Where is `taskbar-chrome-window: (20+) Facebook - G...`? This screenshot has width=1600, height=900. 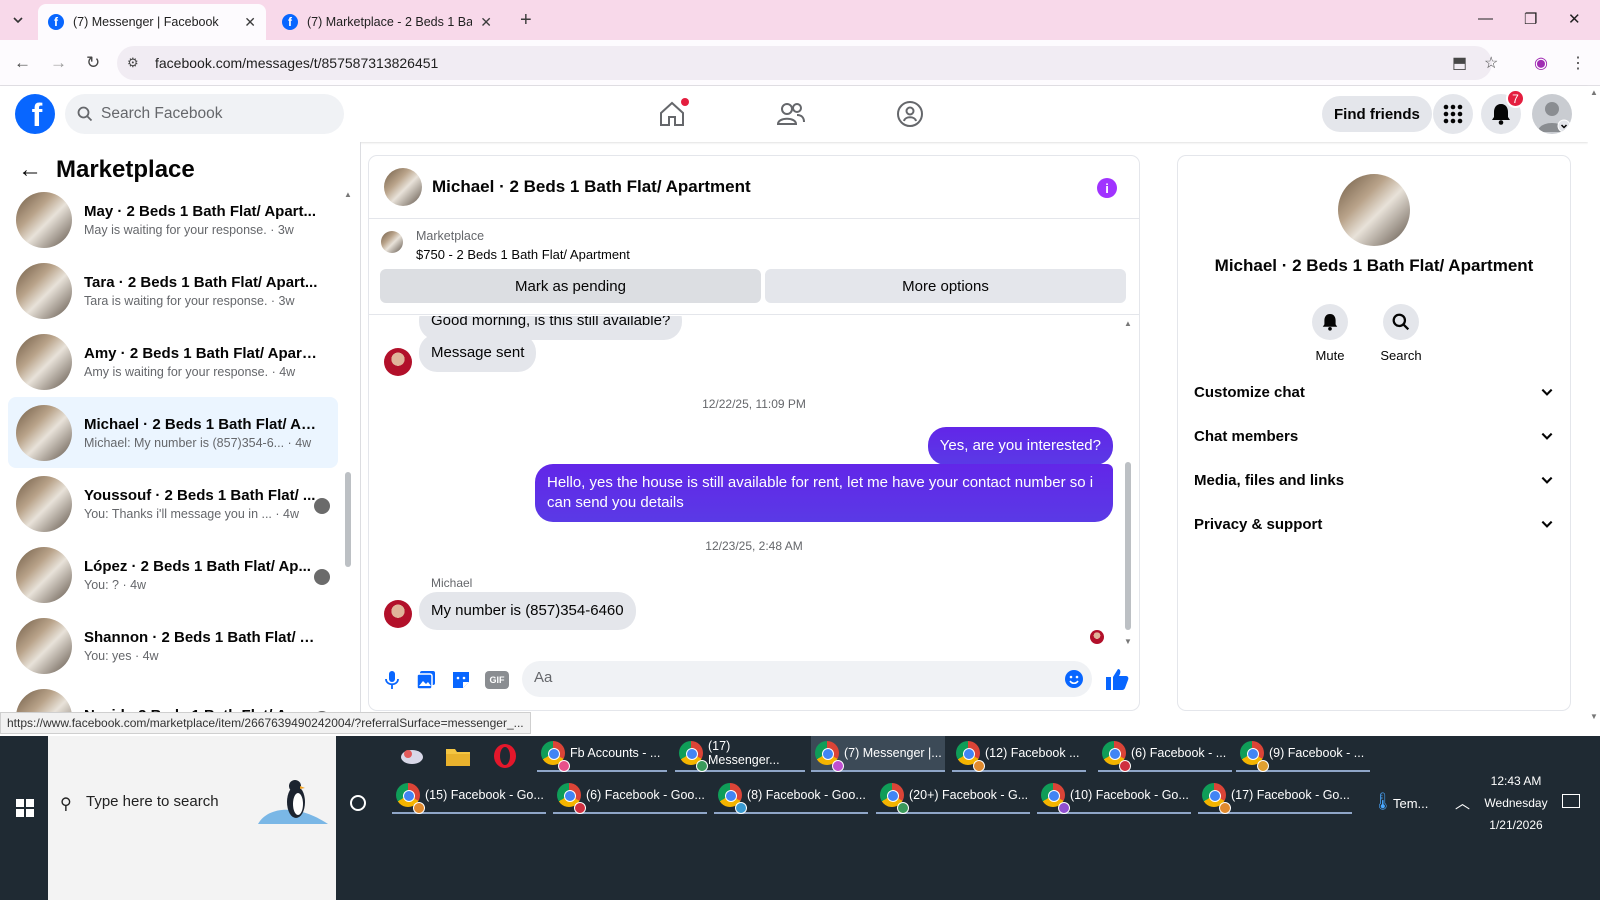 taskbar-chrome-window: (20+) Facebook - G... is located at coordinates (953, 796).